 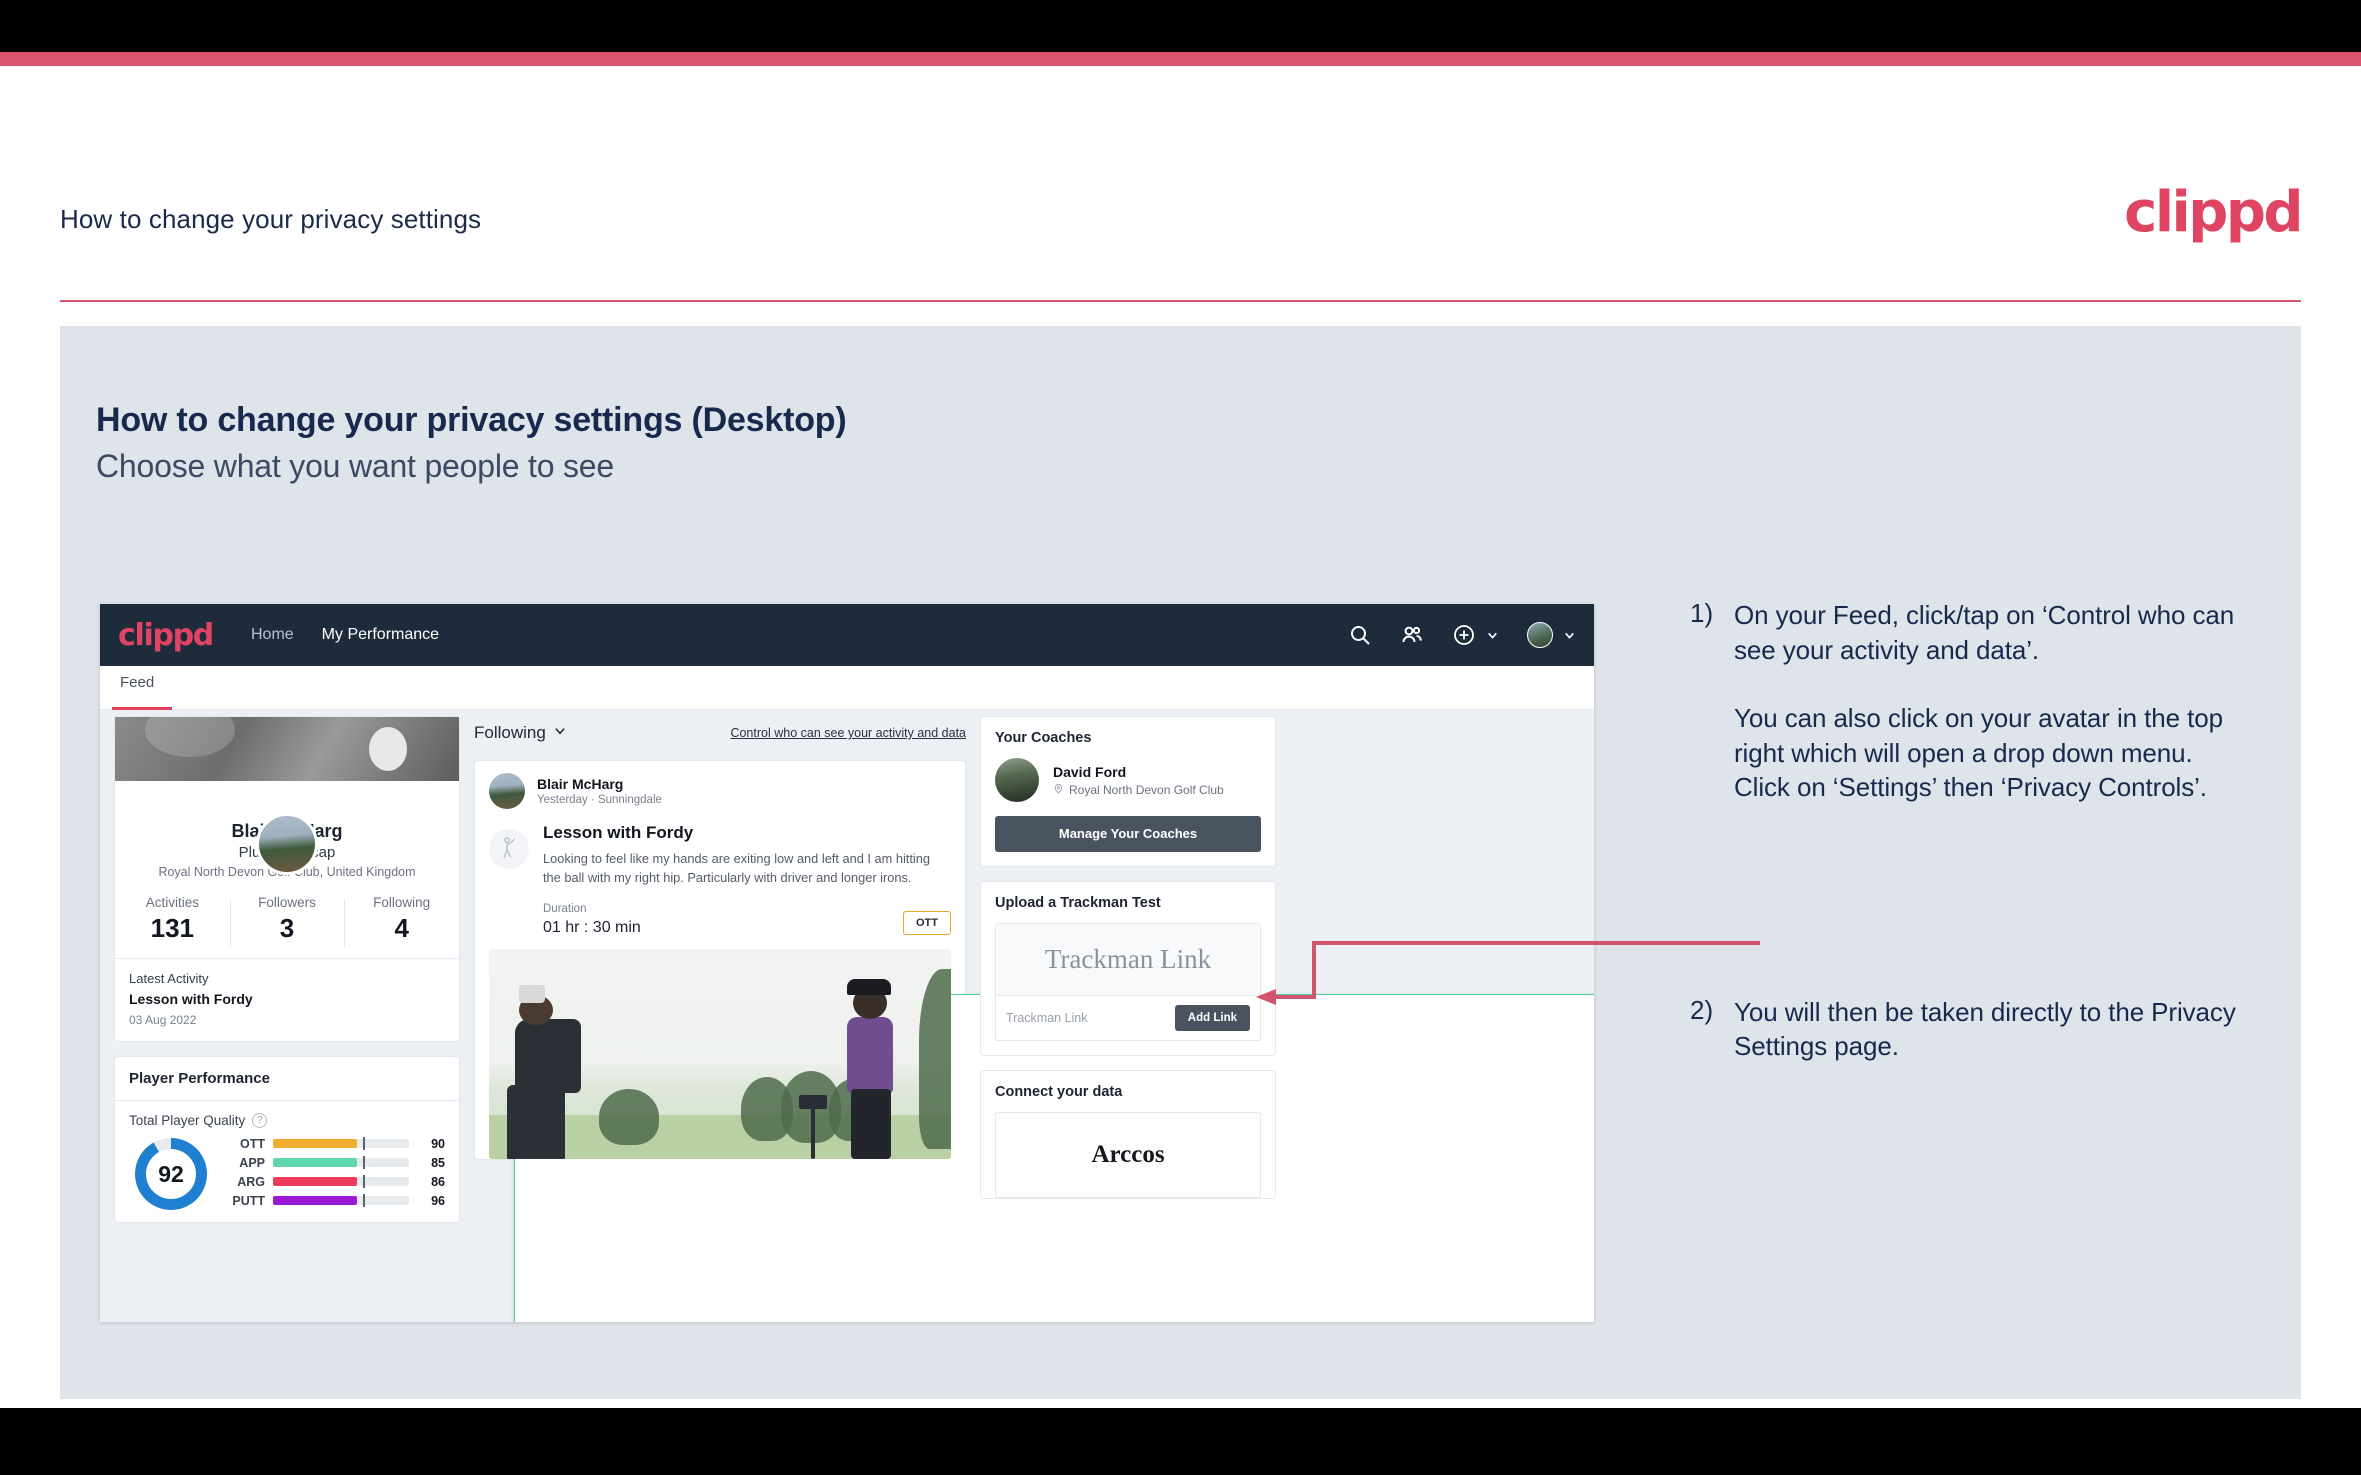 What do you see at coordinates (287, 928) in the screenshot?
I see `stat-value: 3` at bounding box center [287, 928].